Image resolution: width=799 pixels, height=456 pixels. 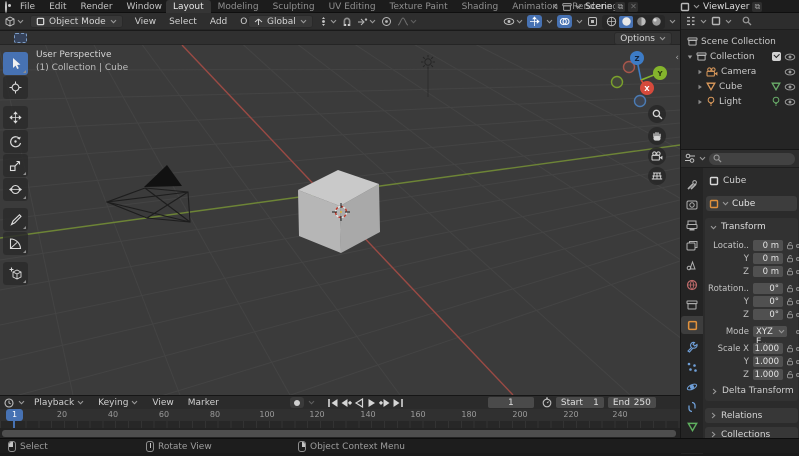 What do you see at coordinates (633, 6) in the screenshot?
I see `scene-delete-button: ✕` at bounding box center [633, 6].